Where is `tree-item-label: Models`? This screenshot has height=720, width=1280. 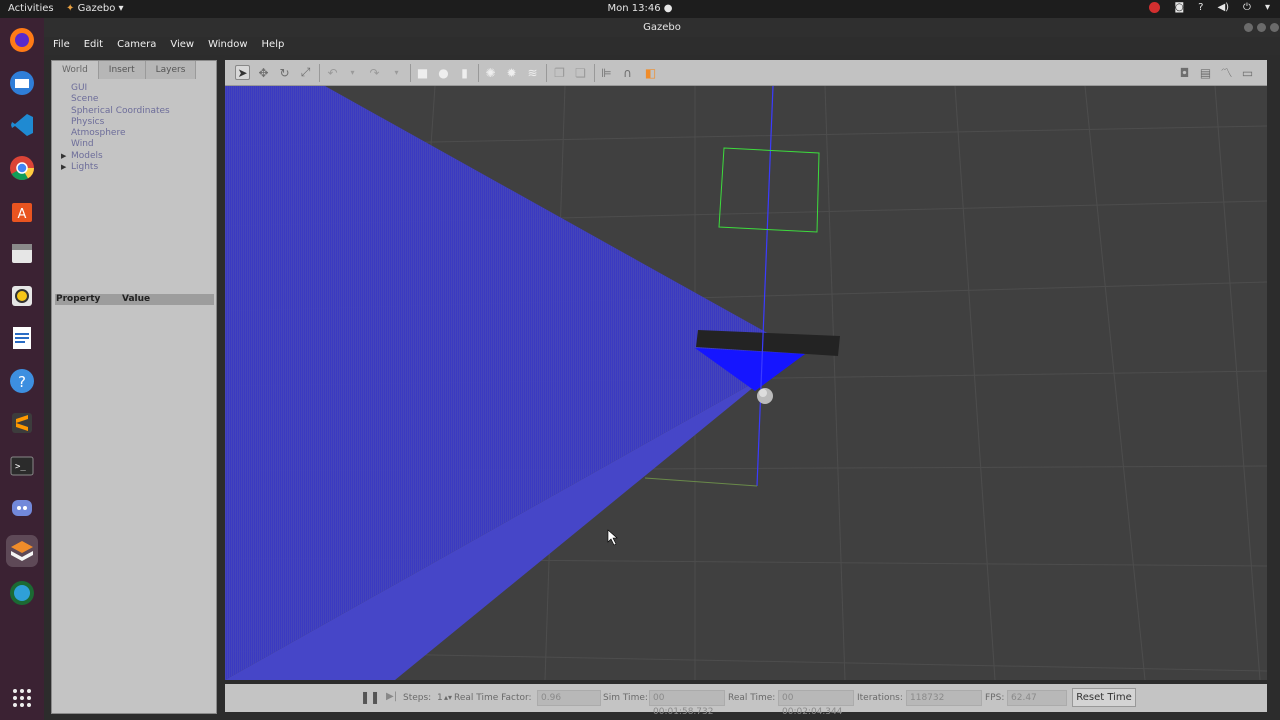 tree-item-label: Models is located at coordinates (87, 155).